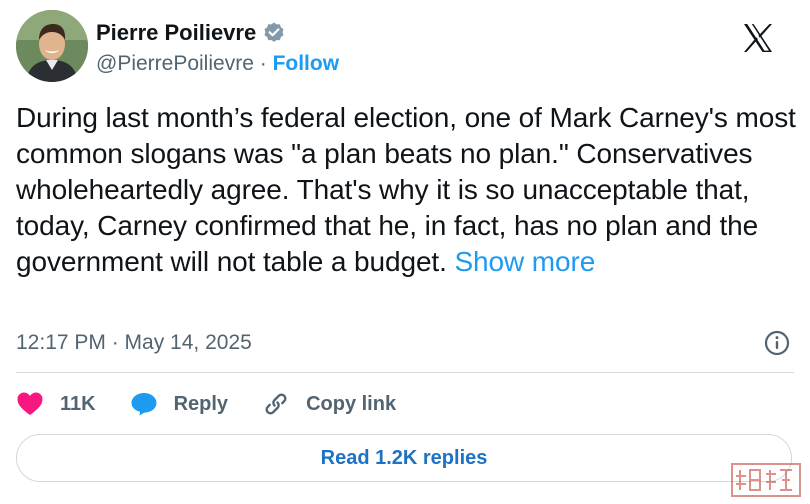 The image size is (810, 504). Describe the element at coordinates (144, 404) in the screenshot. I see `speech-bubble-icon` at that location.